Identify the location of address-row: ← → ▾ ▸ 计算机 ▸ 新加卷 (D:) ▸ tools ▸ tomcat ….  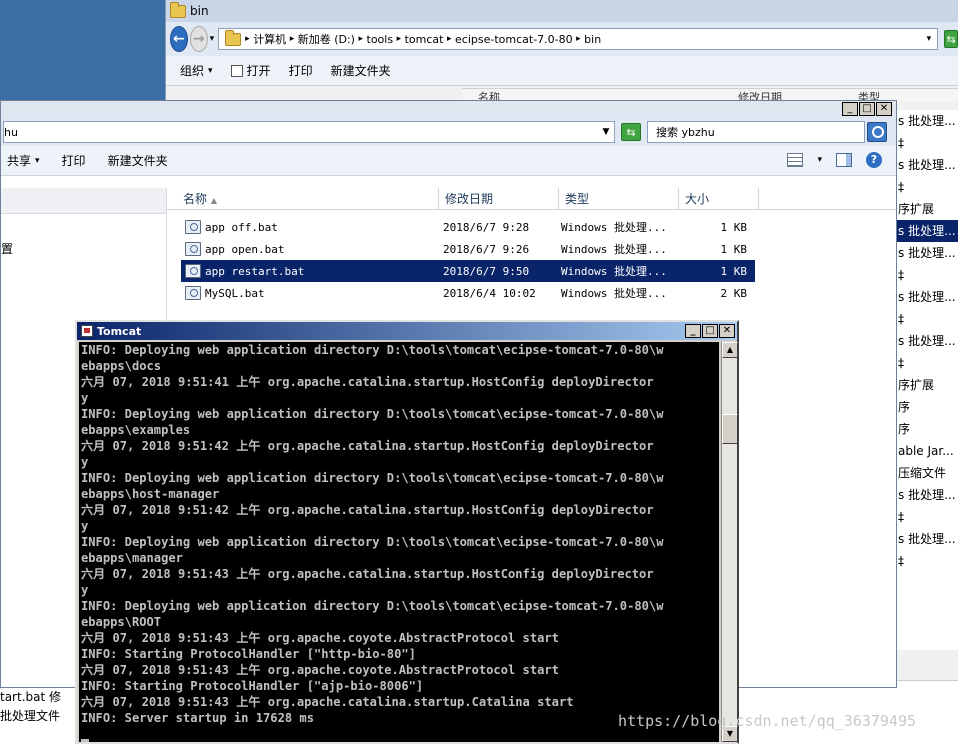
(562, 39).